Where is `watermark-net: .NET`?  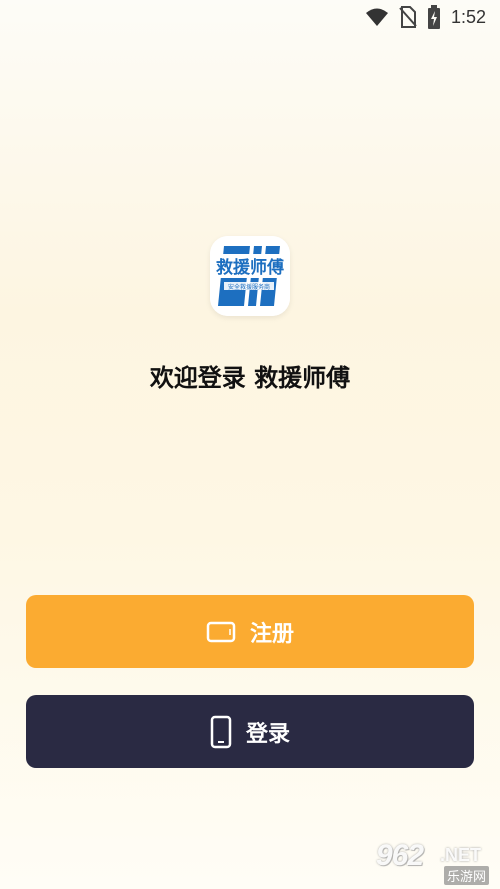 watermark-net: .NET is located at coordinates (461, 855).